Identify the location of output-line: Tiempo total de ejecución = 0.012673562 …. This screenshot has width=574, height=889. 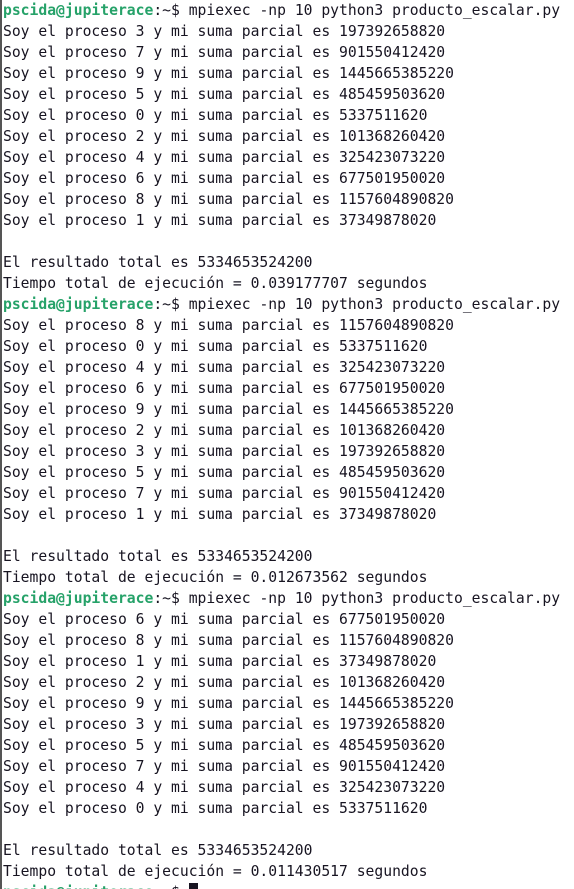
(215, 577).